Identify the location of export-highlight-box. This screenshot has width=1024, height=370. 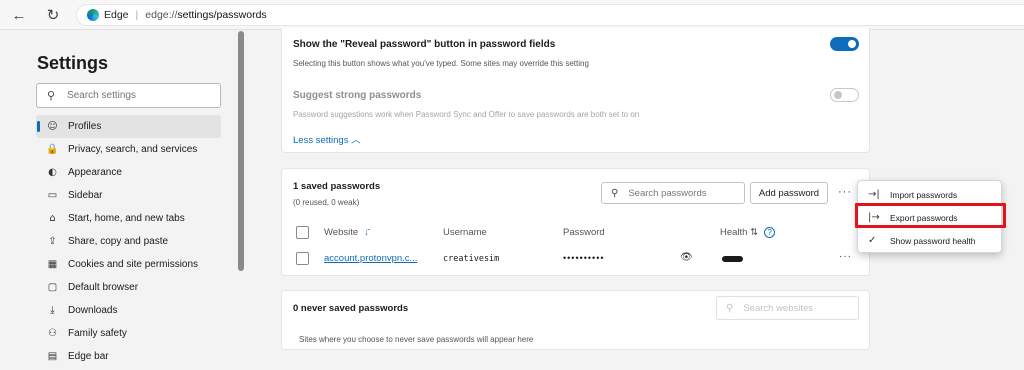
(930, 215).